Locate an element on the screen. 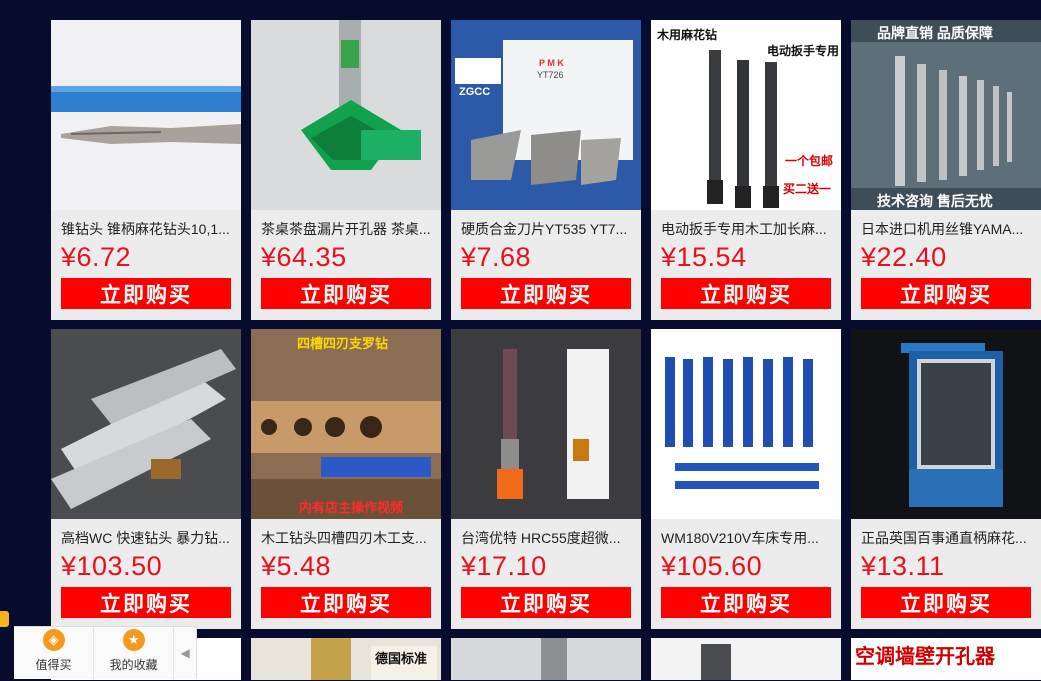  star-icon: ★ is located at coordinates (133, 640).